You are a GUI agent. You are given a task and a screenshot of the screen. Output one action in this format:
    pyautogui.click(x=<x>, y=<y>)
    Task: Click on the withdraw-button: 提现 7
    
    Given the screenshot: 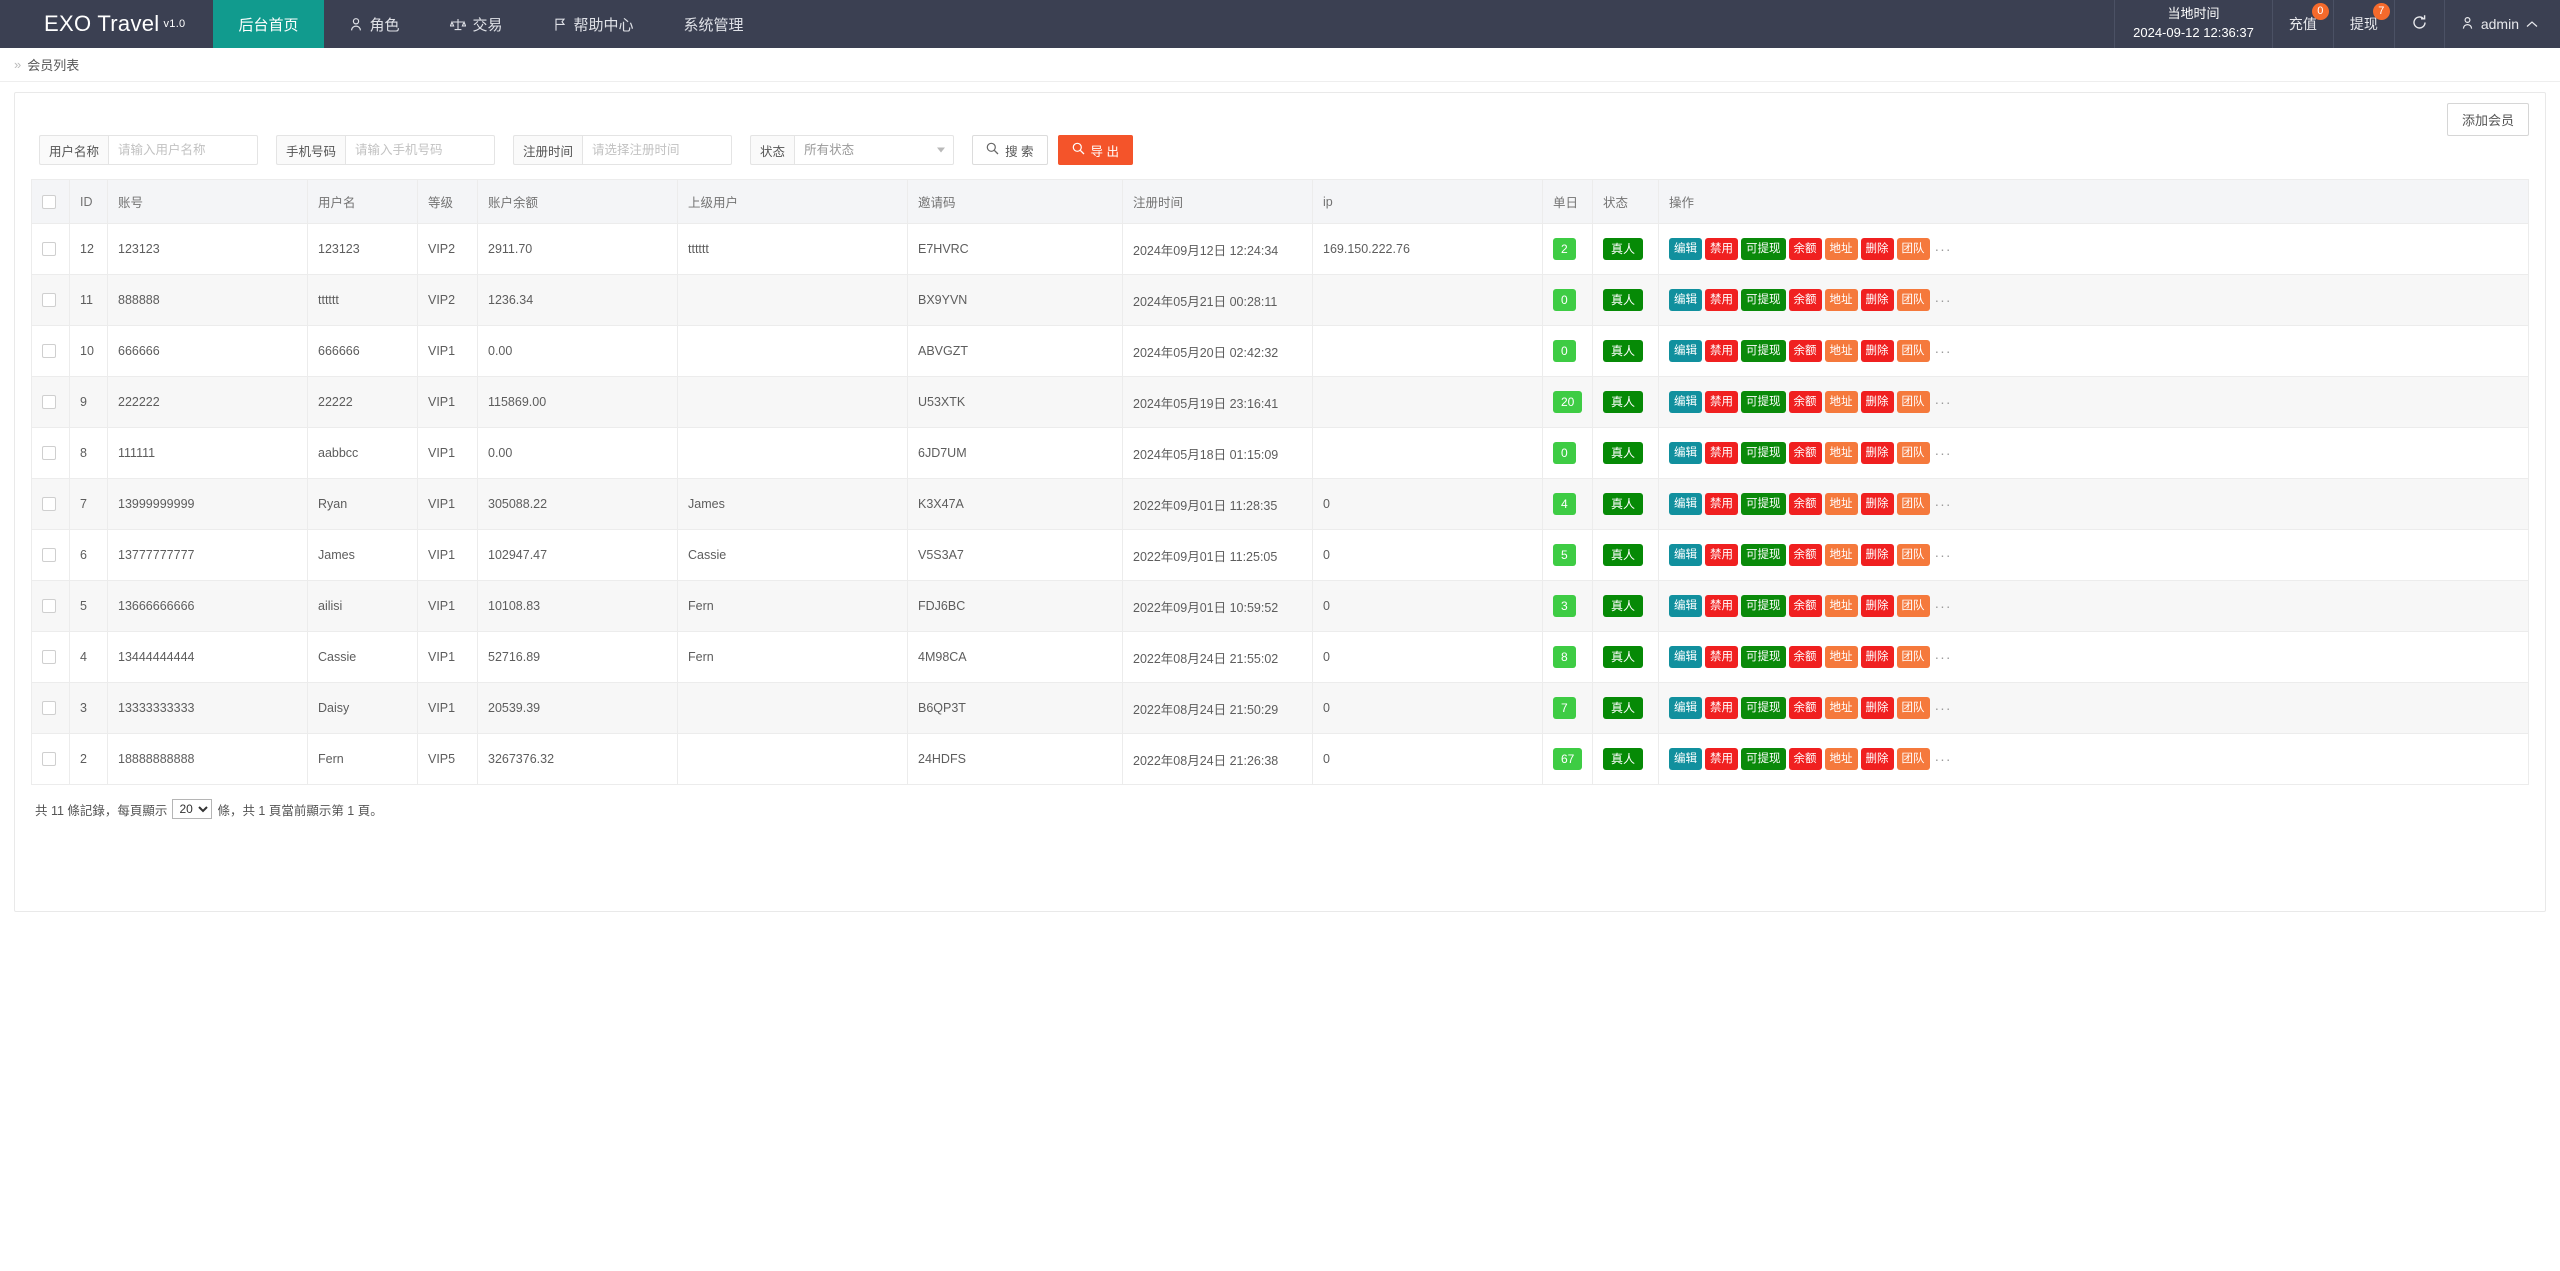 What is the action you would take?
    pyautogui.click(x=2364, y=24)
    